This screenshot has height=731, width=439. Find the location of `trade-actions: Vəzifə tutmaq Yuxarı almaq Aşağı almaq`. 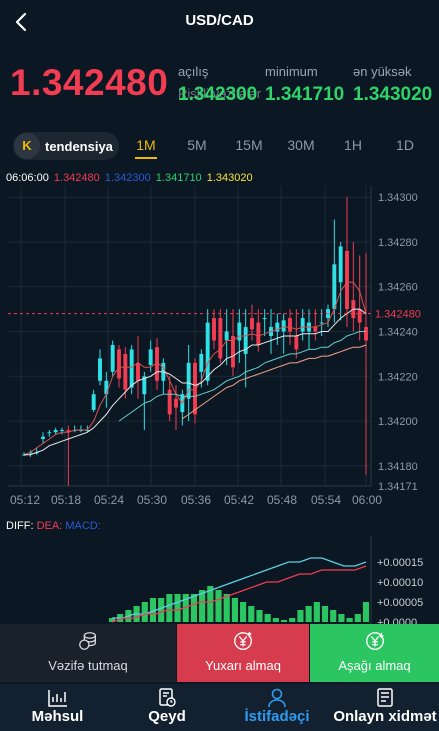

trade-actions: Vəzifə tutmaq Yuxarı almaq Aşağı almaq is located at coordinates (219, 654).